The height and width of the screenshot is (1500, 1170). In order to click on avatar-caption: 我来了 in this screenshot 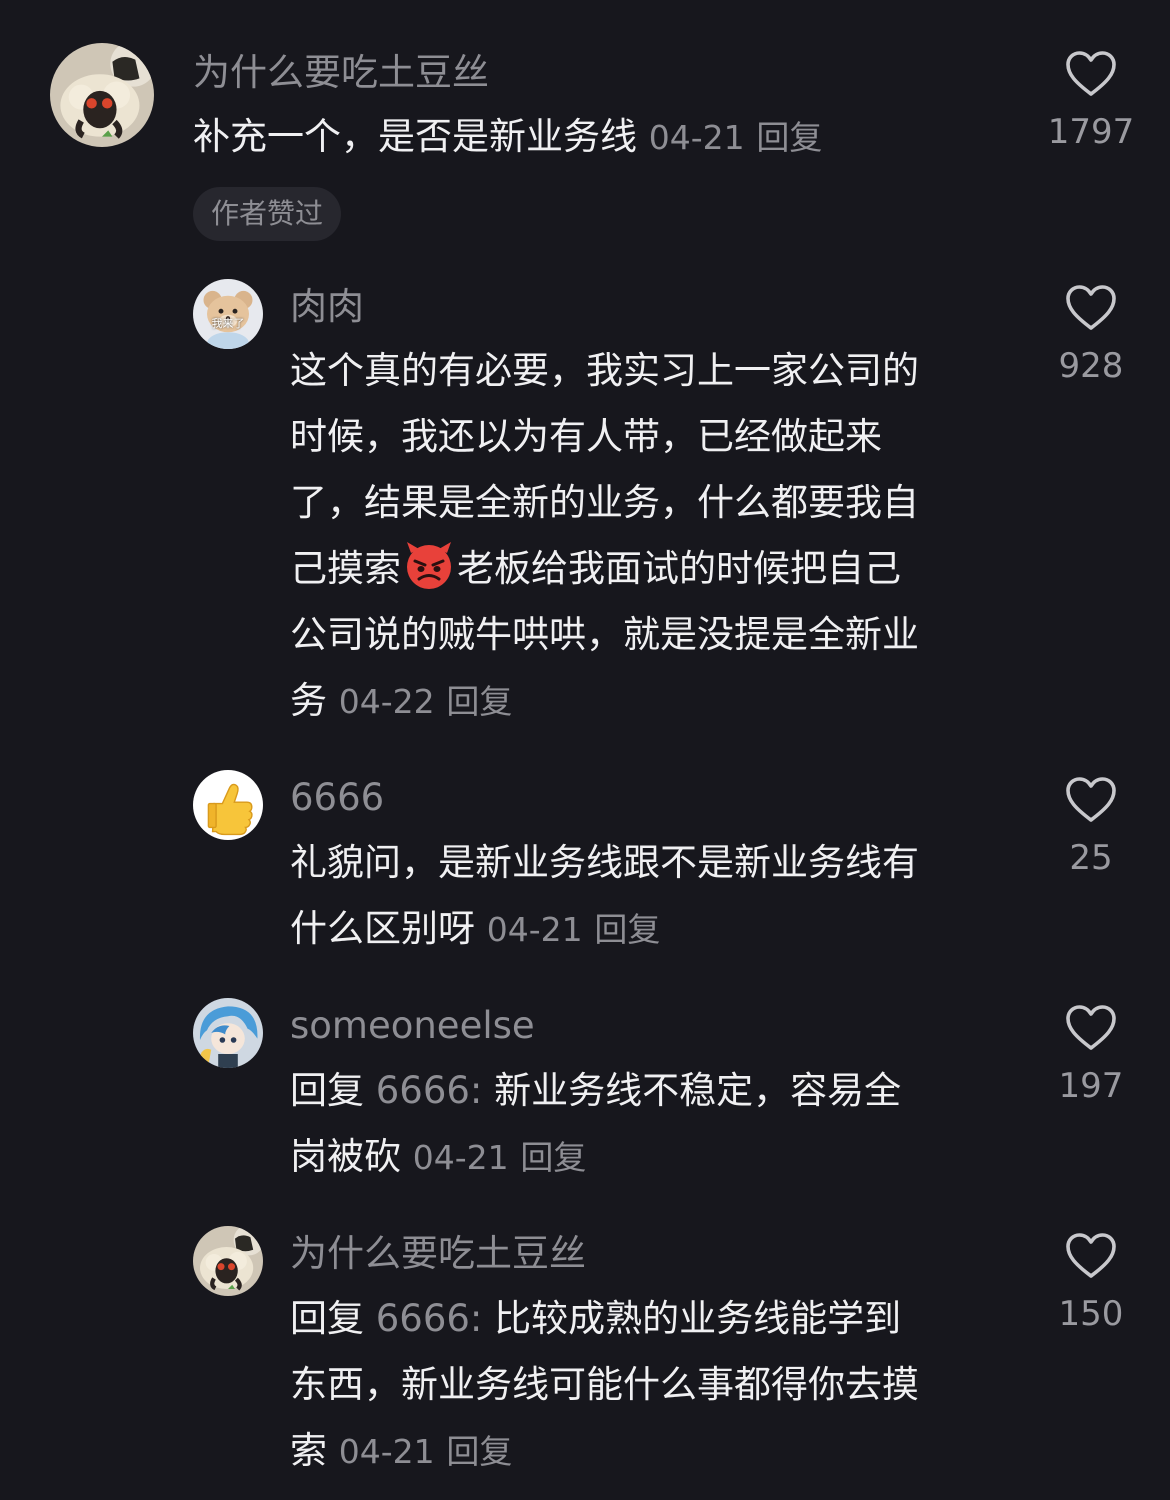, I will do `click(228, 323)`.